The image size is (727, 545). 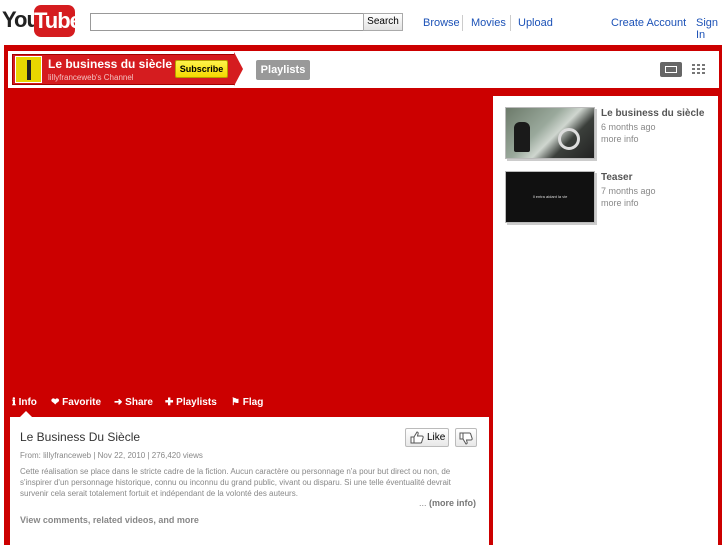 I want to click on grid-view-icon, so click(x=699, y=69).